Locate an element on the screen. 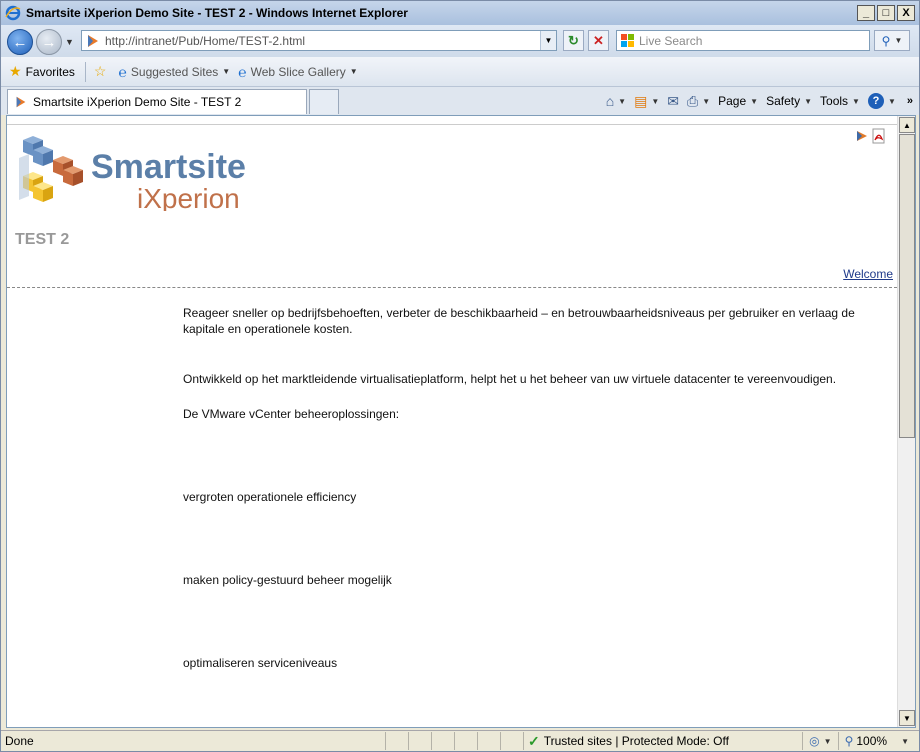 The width and height of the screenshot is (920, 752). toolbar-overflow-chevron-icon: » is located at coordinates (910, 101).